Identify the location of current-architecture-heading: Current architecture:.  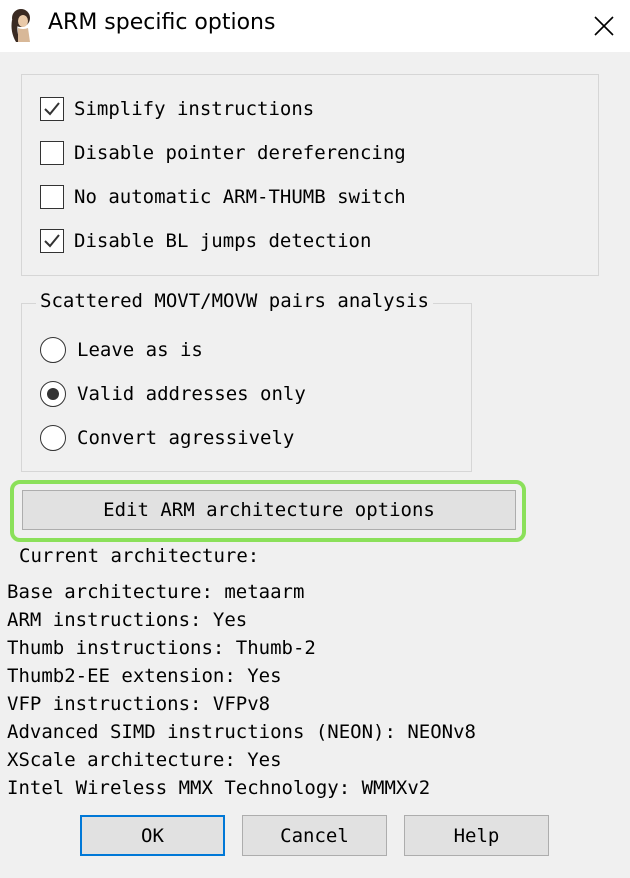
(139, 556).